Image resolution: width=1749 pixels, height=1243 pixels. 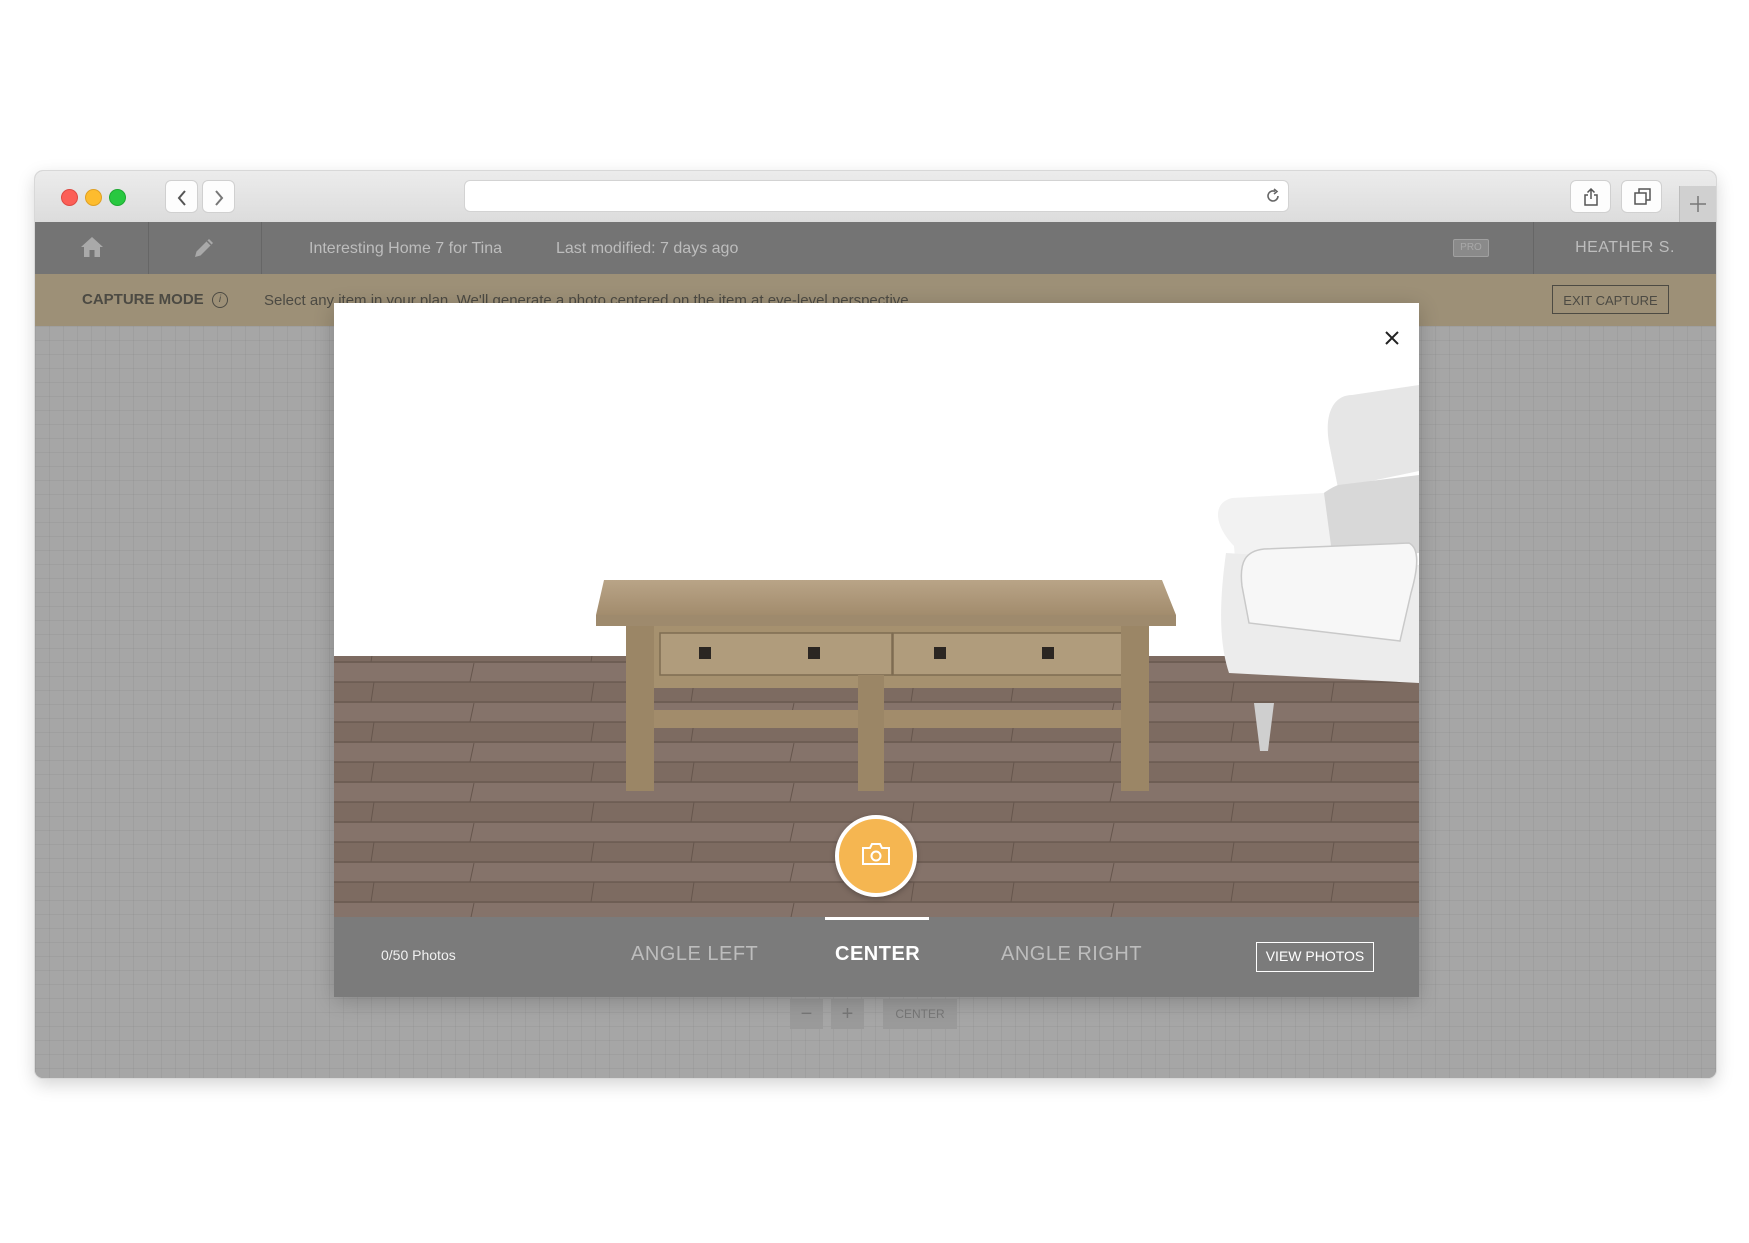 What do you see at coordinates (1610, 299) in the screenshot?
I see `exit-capture-button: EXIT CAPTURE` at bounding box center [1610, 299].